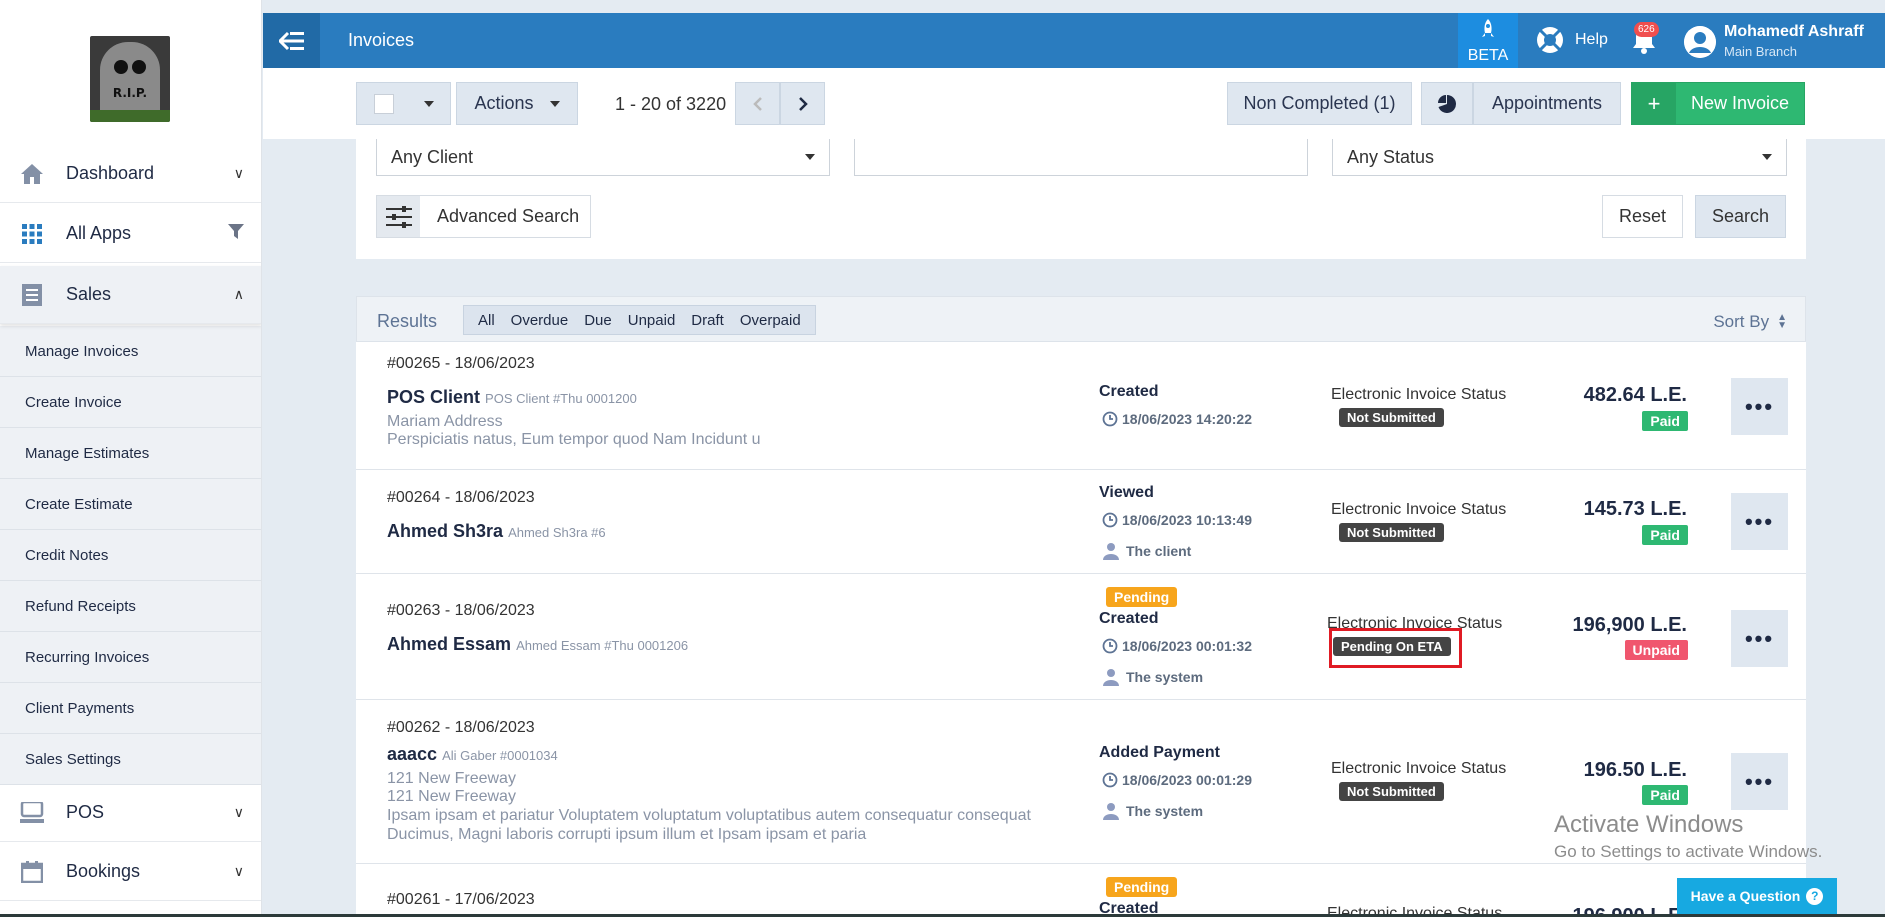 This screenshot has width=1885, height=917. I want to click on invoice-amount: 482.64 L.E., so click(1635, 395).